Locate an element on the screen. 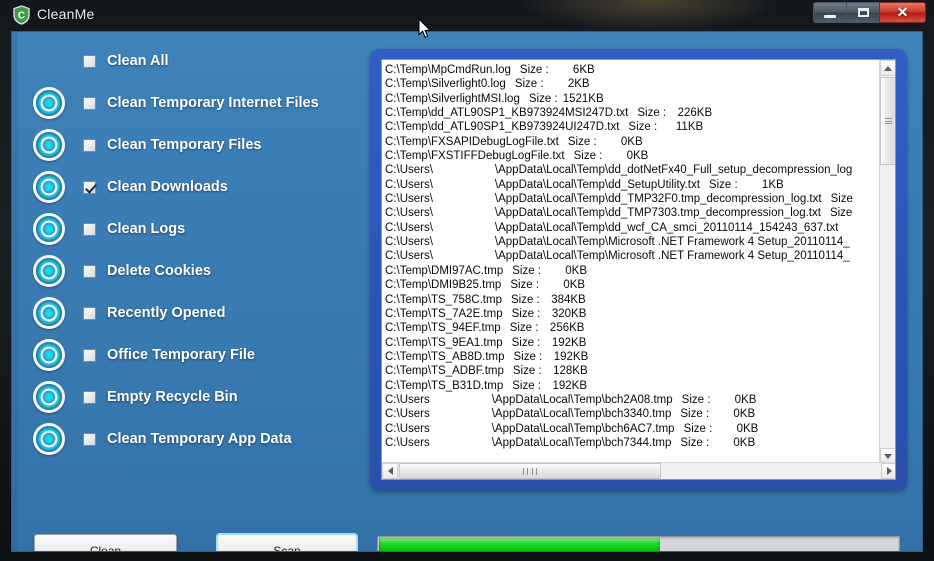 The height and width of the screenshot is (561, 934). file-list-row: C:\Temp\SilverlightMSI.log Size : 1521KB is located at coordinates (625, 99).